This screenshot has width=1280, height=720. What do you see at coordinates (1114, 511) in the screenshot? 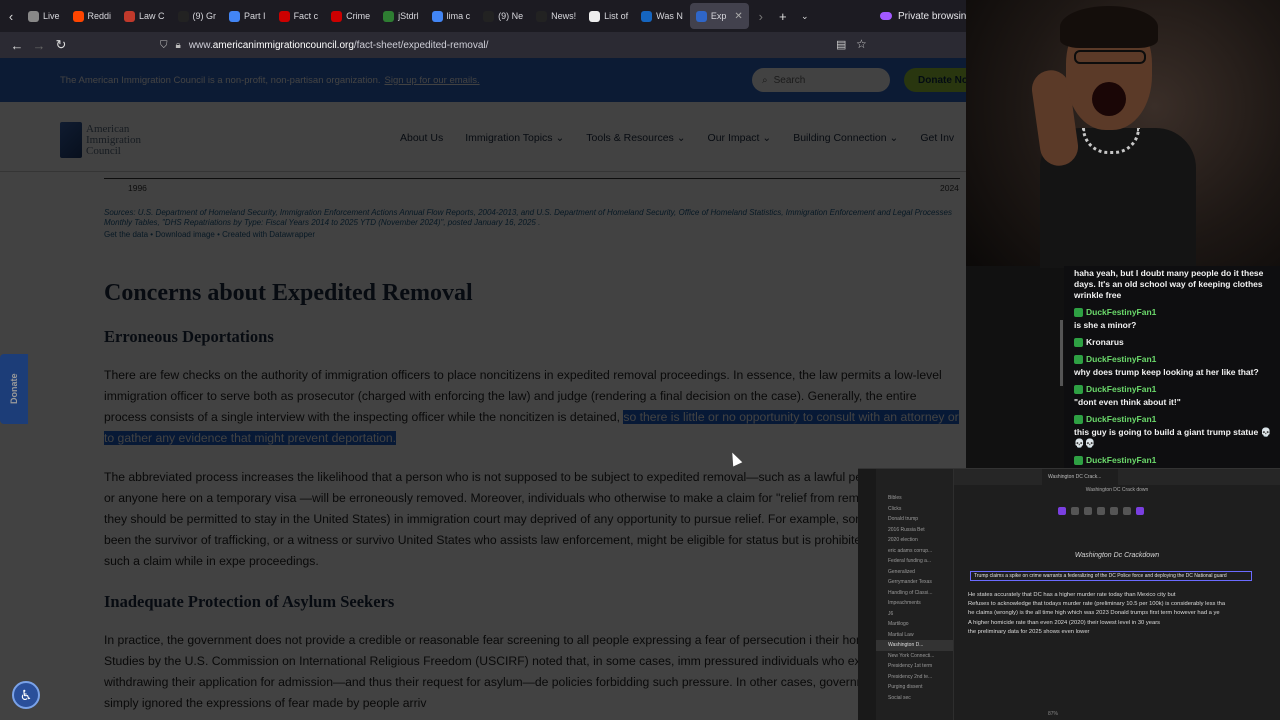
I see `tool-line-icon` at bounding box center [1114, 511].